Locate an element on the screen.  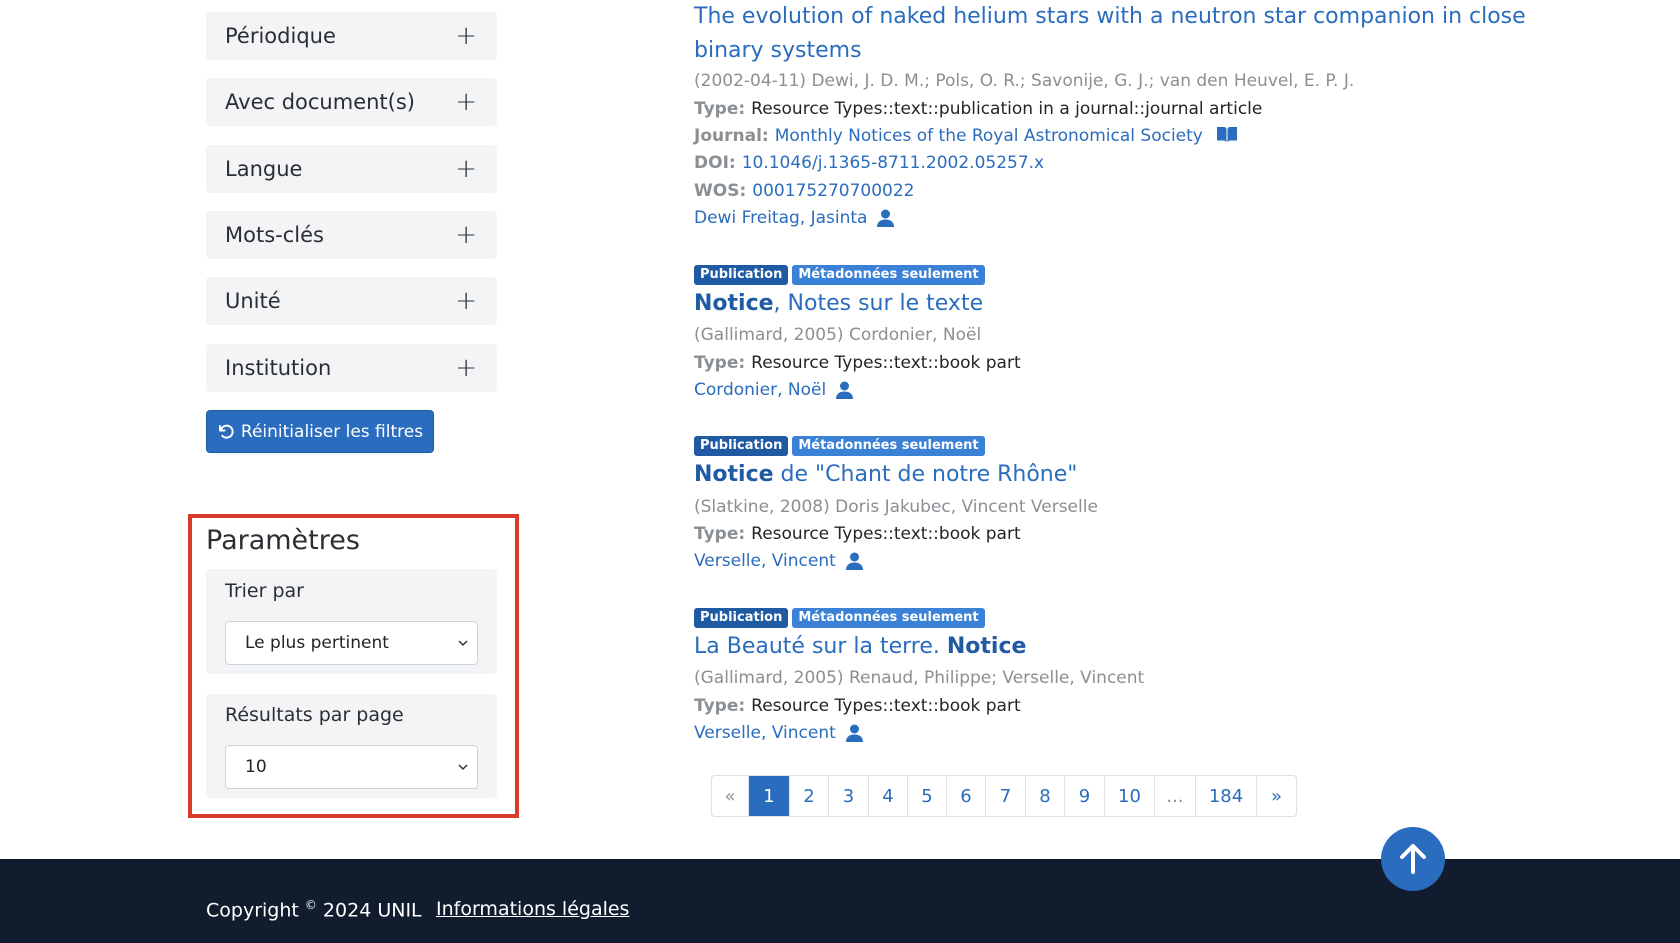
page-6: 6 is located at coordinates (966, 796).